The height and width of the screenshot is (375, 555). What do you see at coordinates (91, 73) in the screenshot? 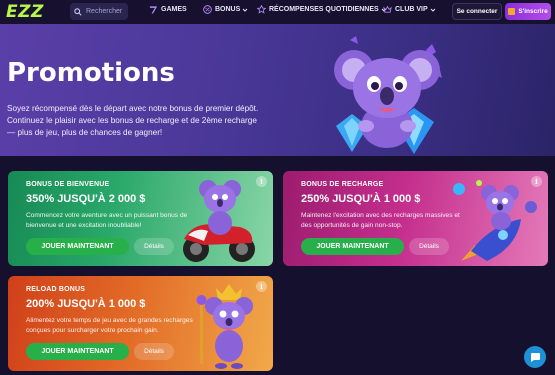
I see `page-title: Promotions` at bounding box center [91, 73].